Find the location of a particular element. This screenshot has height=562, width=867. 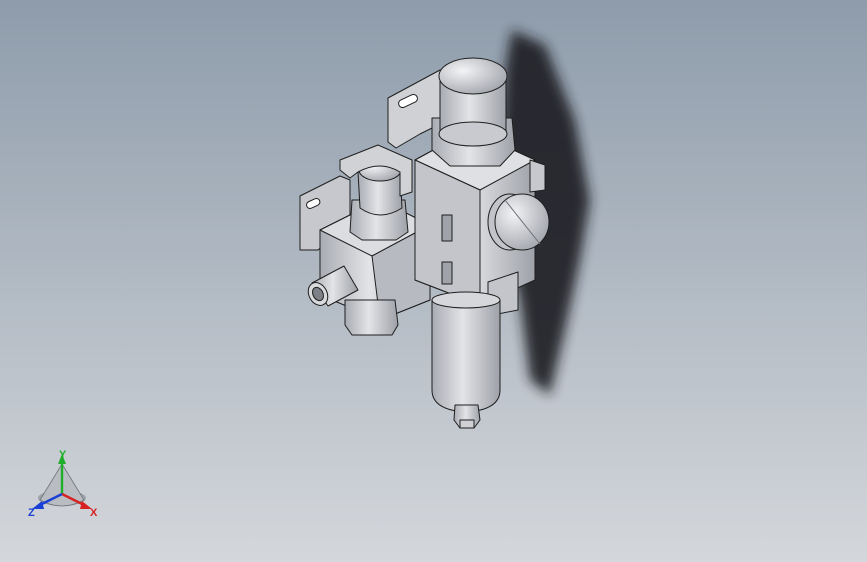

right-bracket is located at coordinates (537, 176).